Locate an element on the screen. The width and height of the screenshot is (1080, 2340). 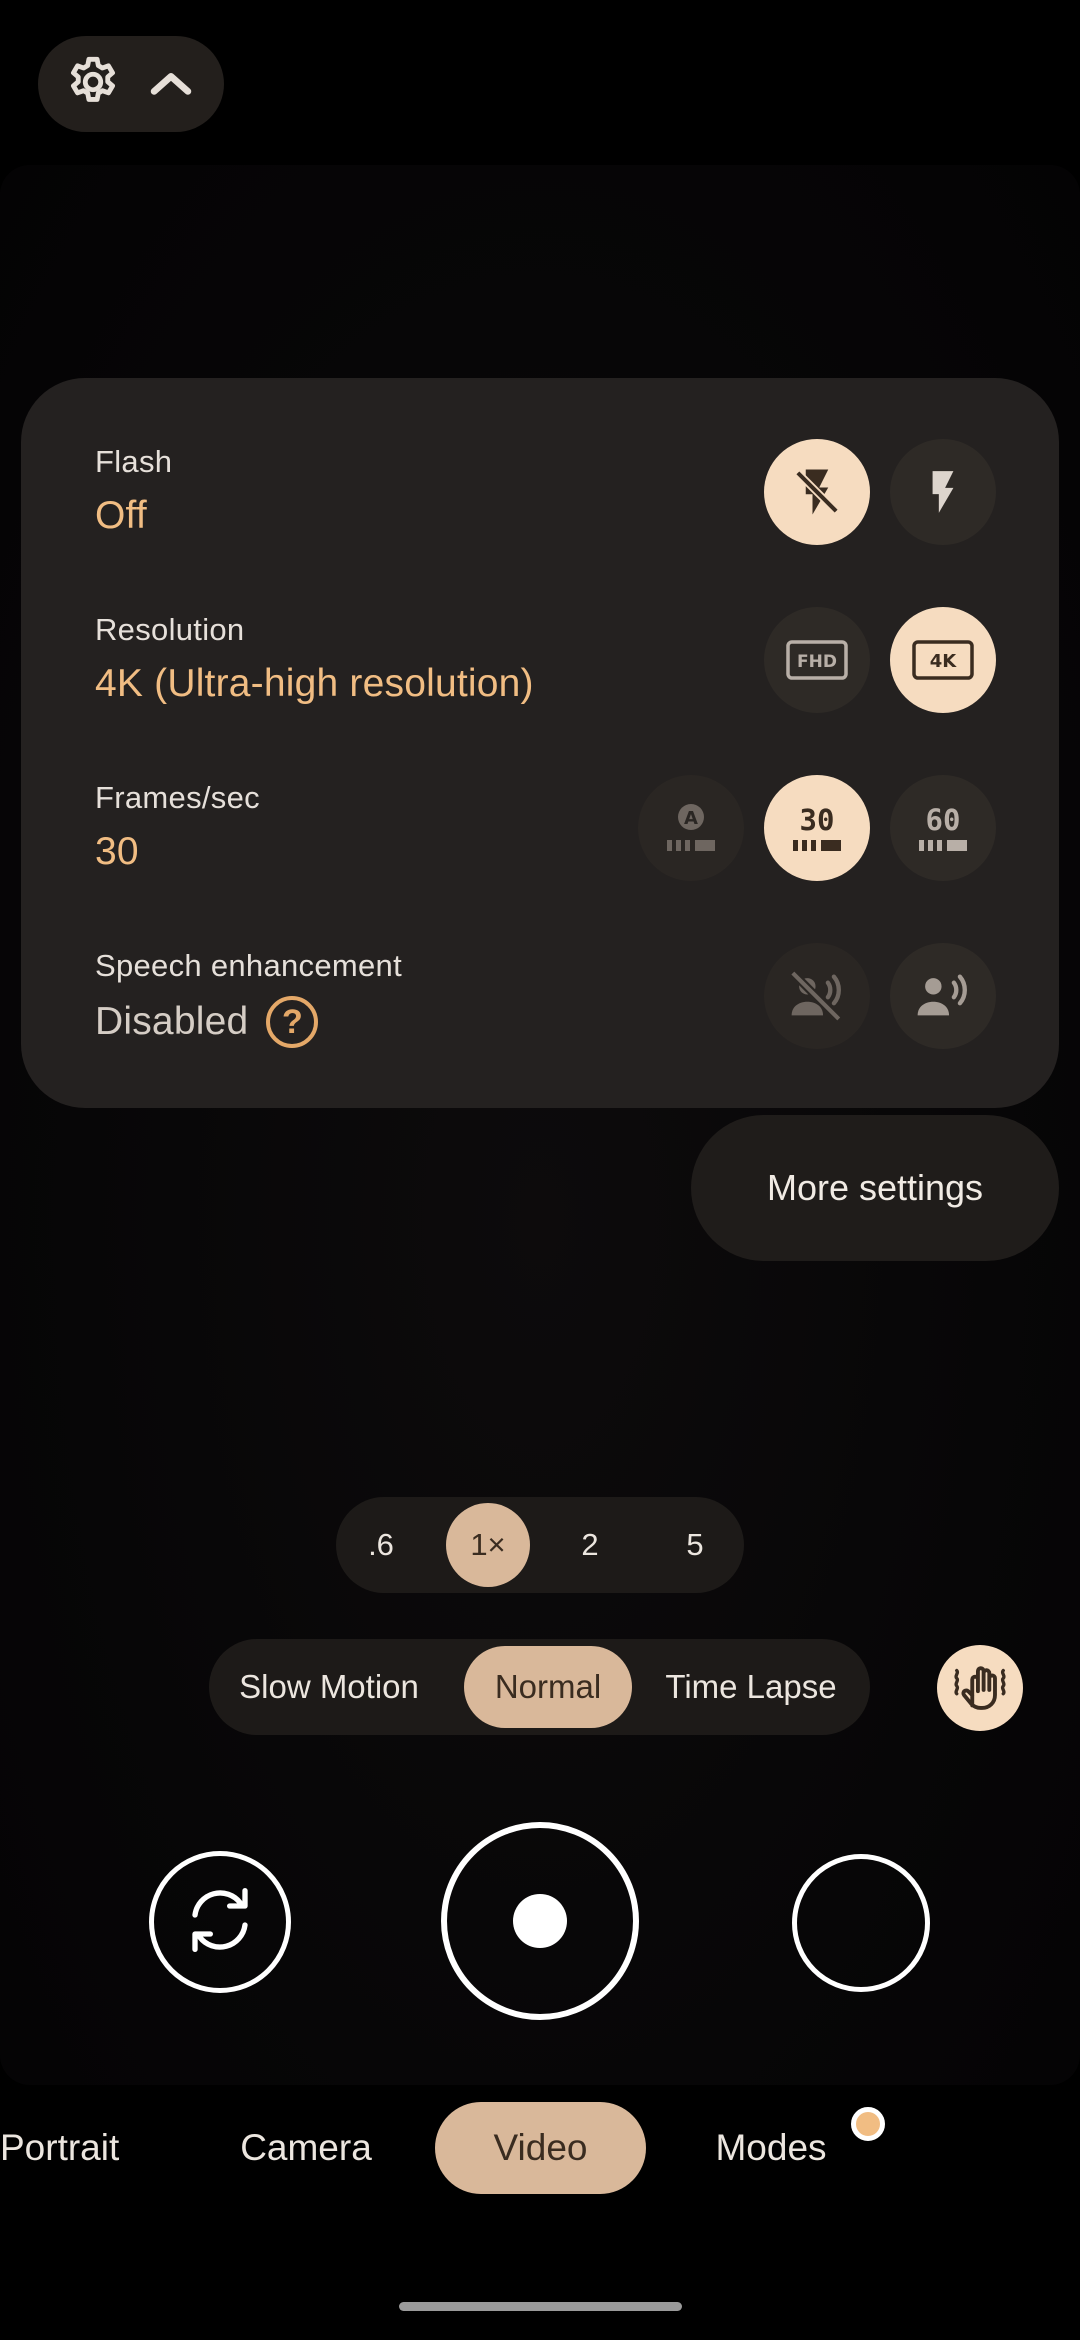
resolution-fhd-button: FHD is located at coordinates (817, 660).